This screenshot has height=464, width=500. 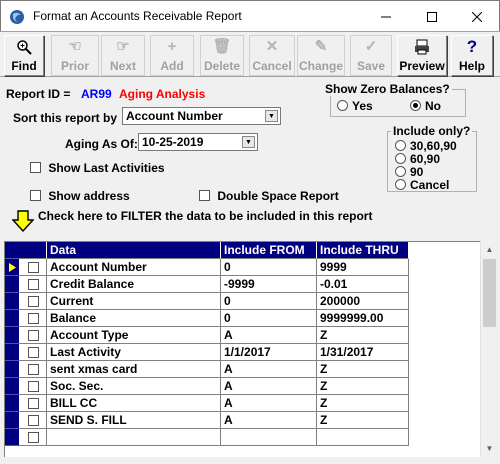 I want to click on add-button: + Add, so click(x=172, y=55).